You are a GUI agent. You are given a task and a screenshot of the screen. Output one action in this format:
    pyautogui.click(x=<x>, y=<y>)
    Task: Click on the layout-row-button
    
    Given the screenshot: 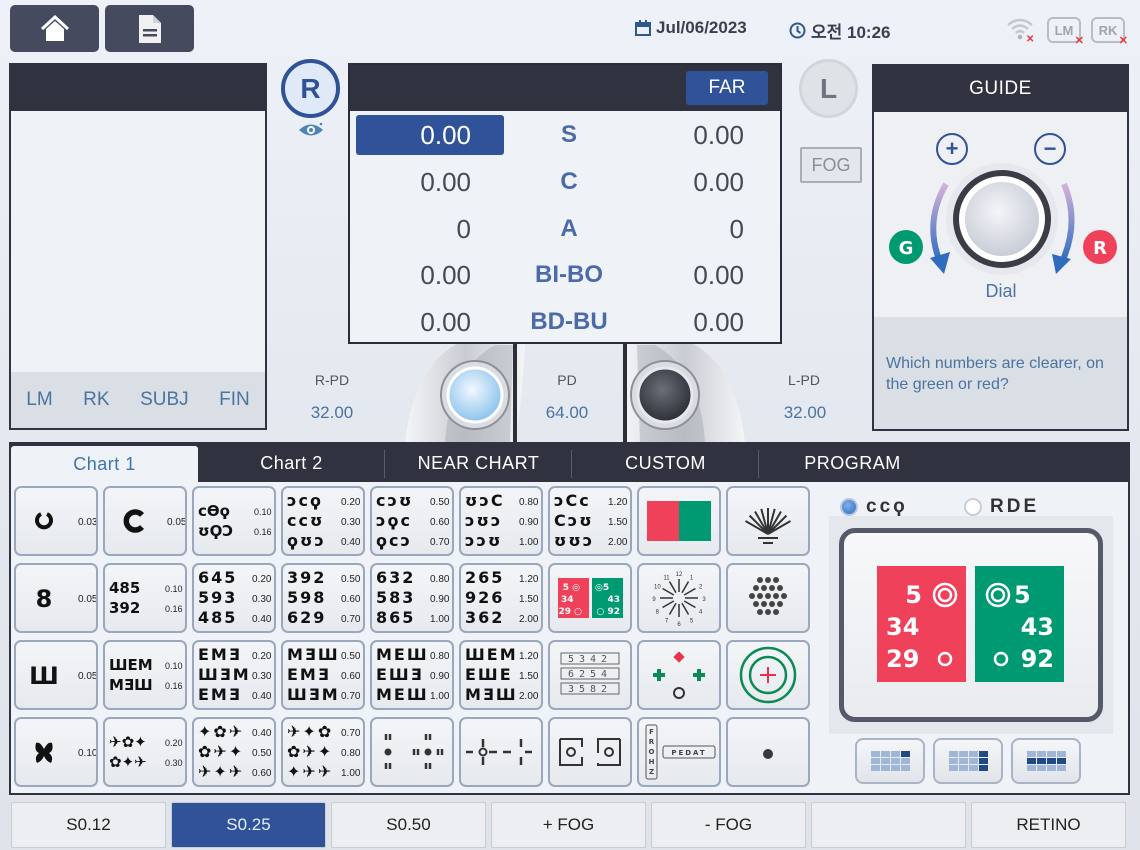 What is the action you would take?
    pyautogui.click(x=1046, y=761)
    